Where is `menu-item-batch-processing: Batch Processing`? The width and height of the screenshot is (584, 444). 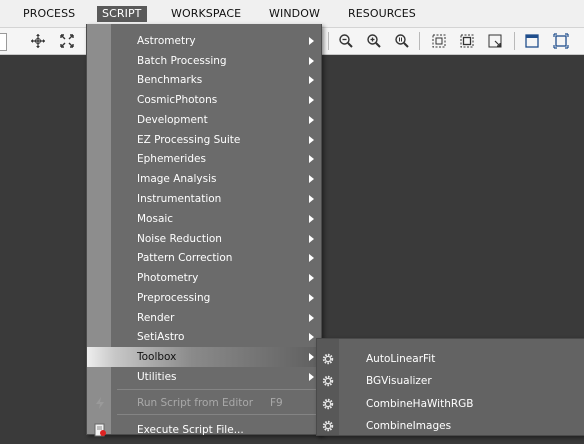 menu-item-batch-processing: Batch Processing is located at coordinates (204, 61).